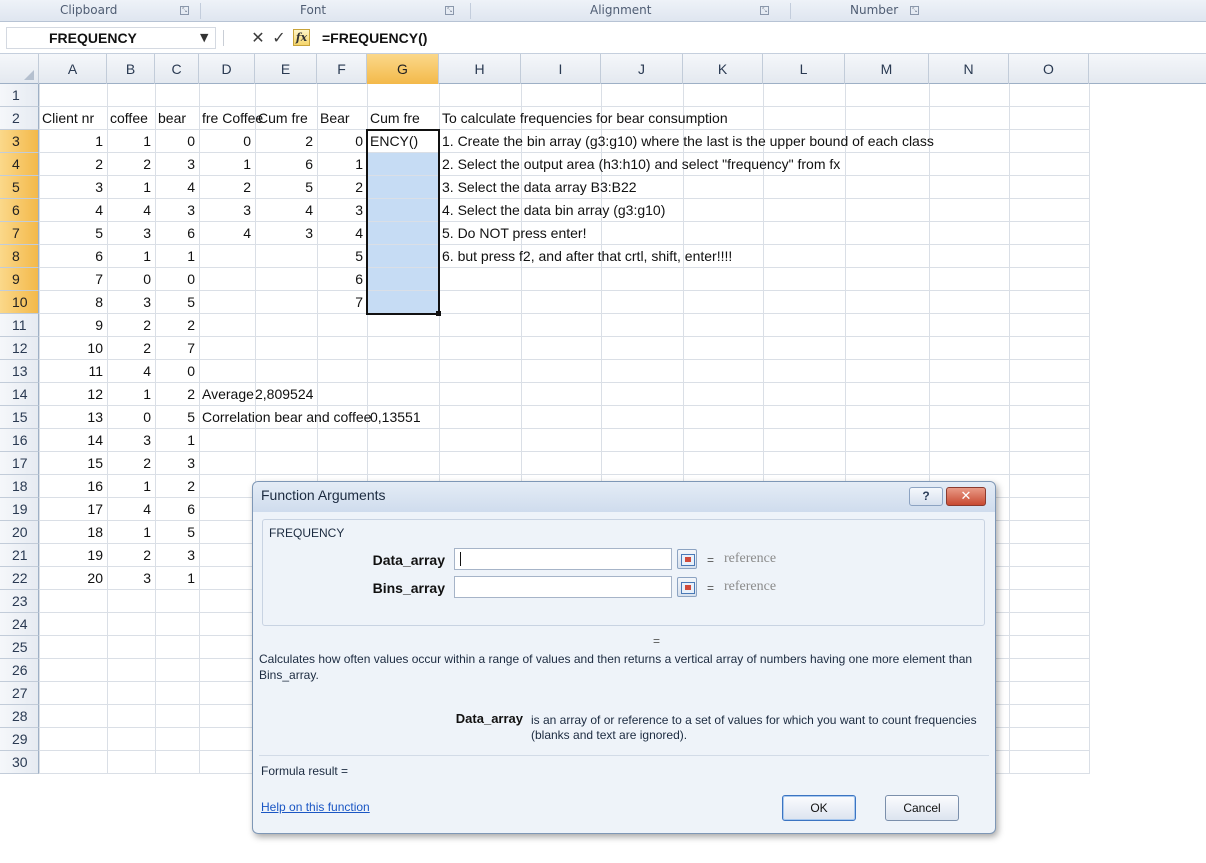  Describe the element at coordinates (342, 210) in the screenshot. I see `cell-f6: 3` at that location.